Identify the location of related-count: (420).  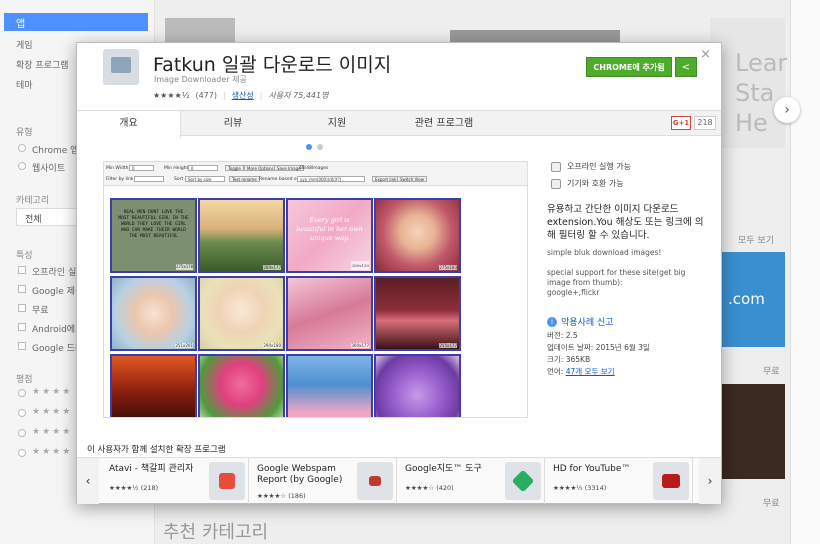
(445, 488).